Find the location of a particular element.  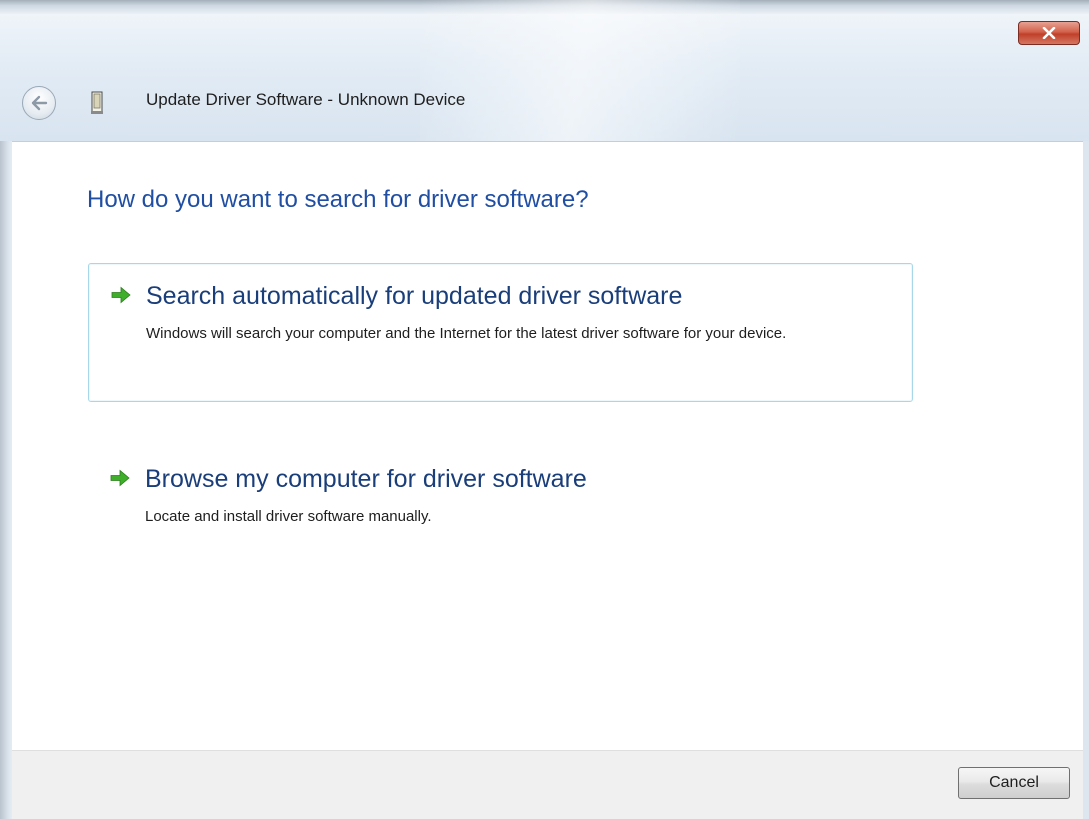

back-button is located at coordinates (39, 103).